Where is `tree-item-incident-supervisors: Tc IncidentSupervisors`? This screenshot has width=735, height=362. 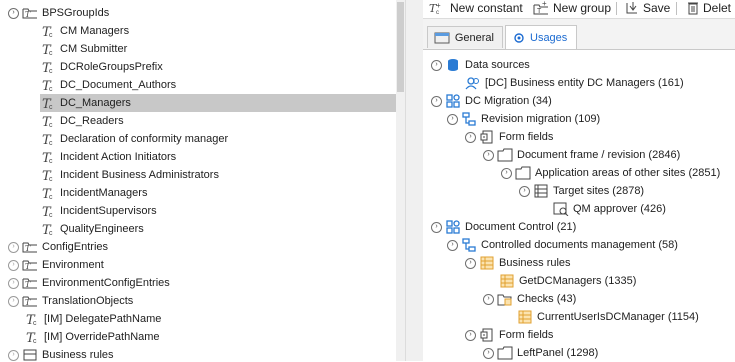 tree-item-incident-supervisors: Tc IncidentSupervisors is located at coordinates (98, 211).